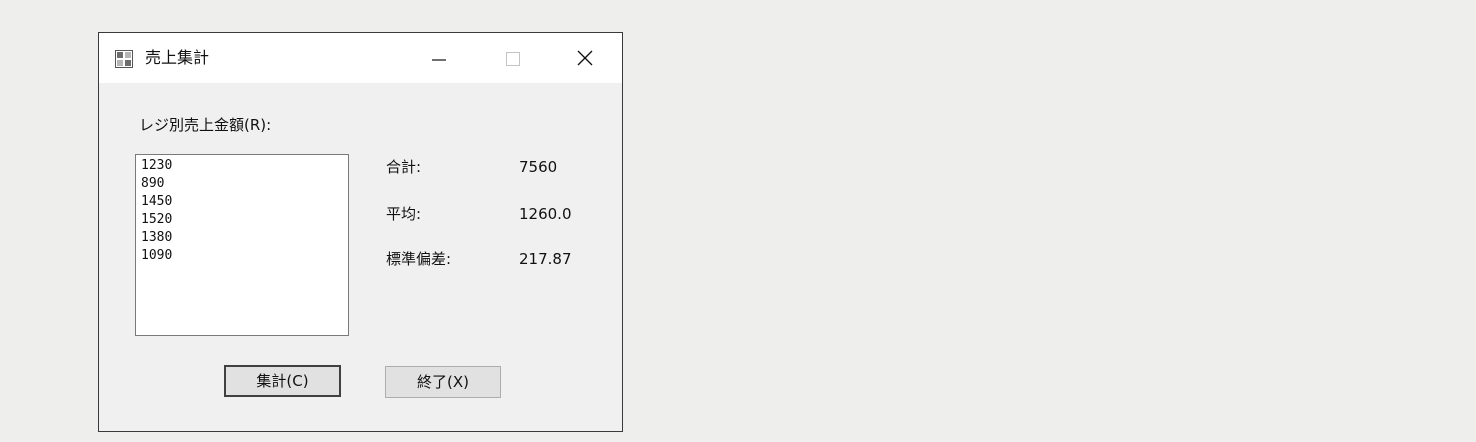  I want to click on std-dev-label: 標準偏差:, so click(419, 259).